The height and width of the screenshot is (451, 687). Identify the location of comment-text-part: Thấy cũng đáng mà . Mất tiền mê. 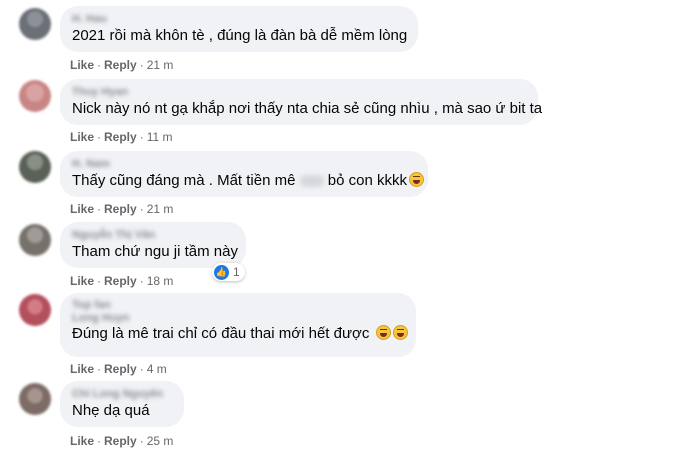
(184, 180).